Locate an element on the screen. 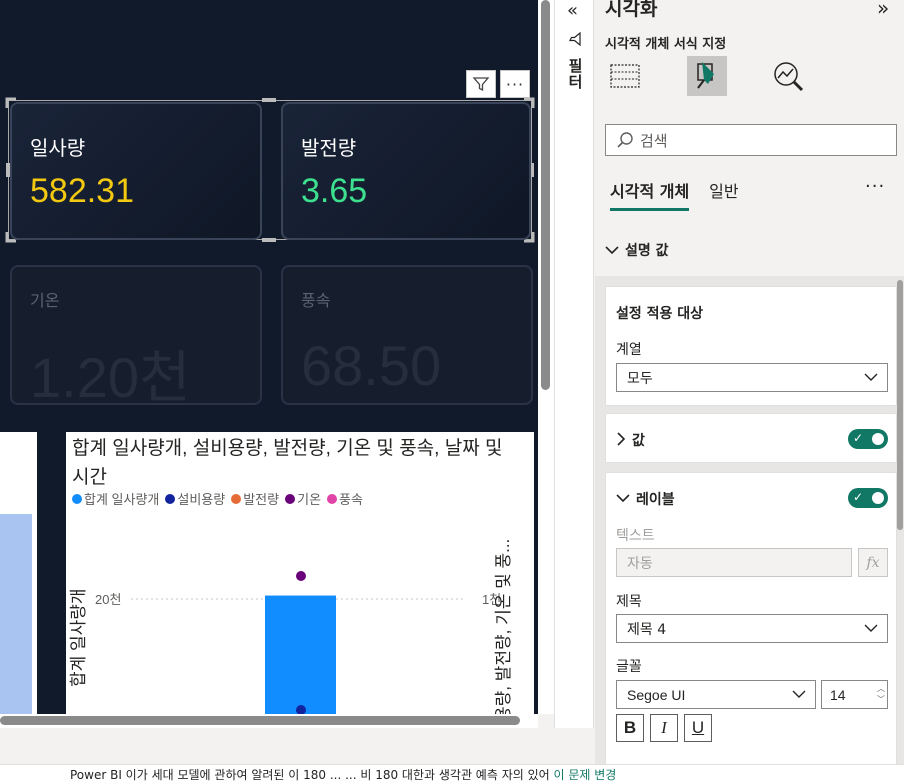  table-grid-icon is located at coordinates (625, 76).